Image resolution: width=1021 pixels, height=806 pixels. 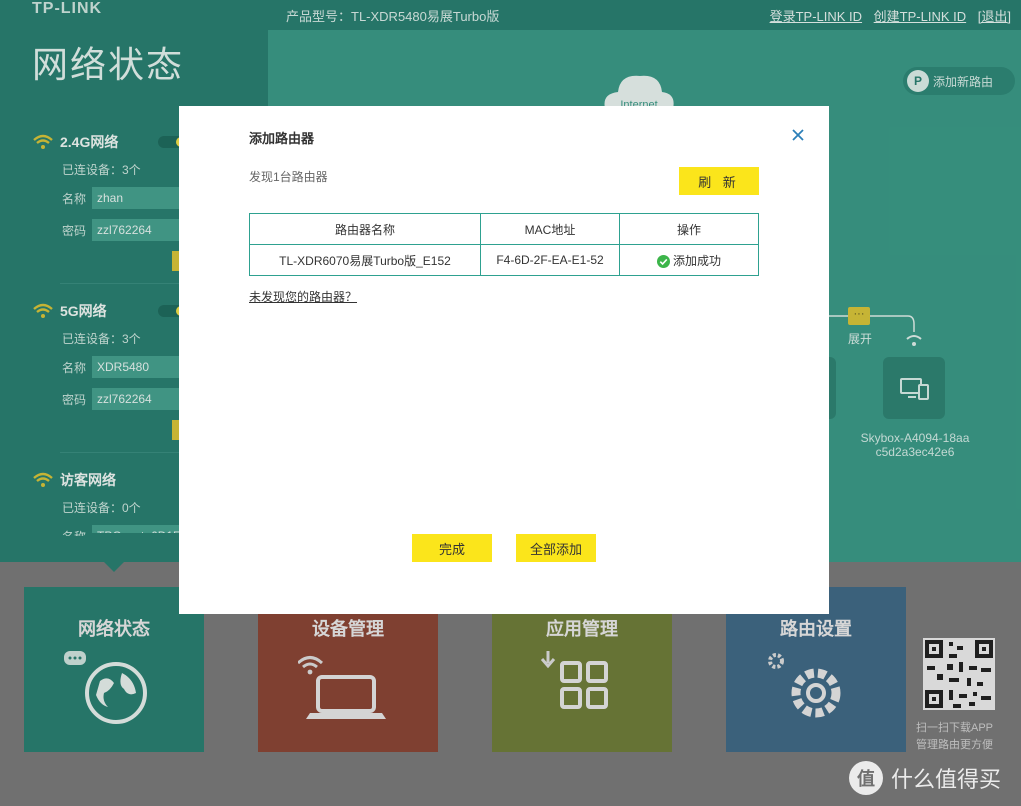 What do you see at coordinates (689, 229) in the screenshot?
I see `column-header: 操作` at bounding box center [689, 229].